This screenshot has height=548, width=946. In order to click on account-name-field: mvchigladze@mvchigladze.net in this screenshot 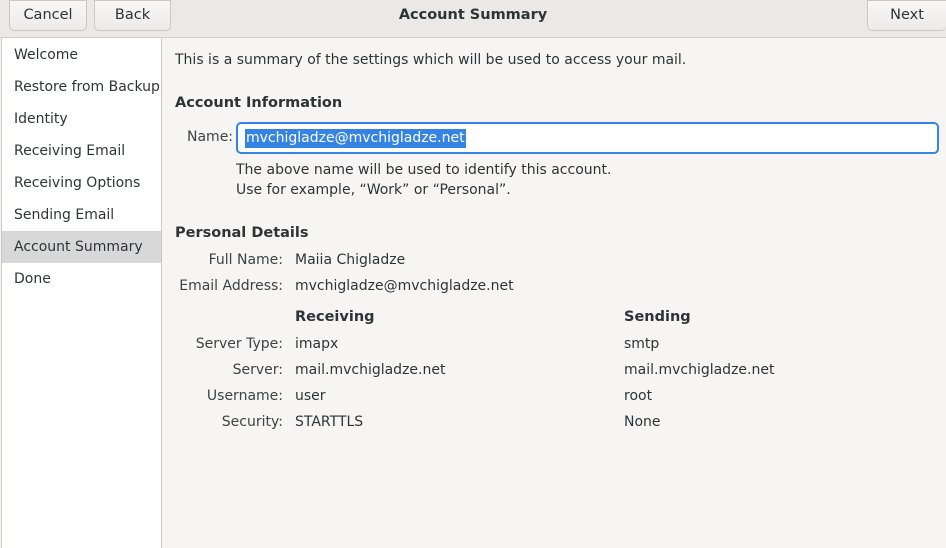, I will do `click(587, 138)`.